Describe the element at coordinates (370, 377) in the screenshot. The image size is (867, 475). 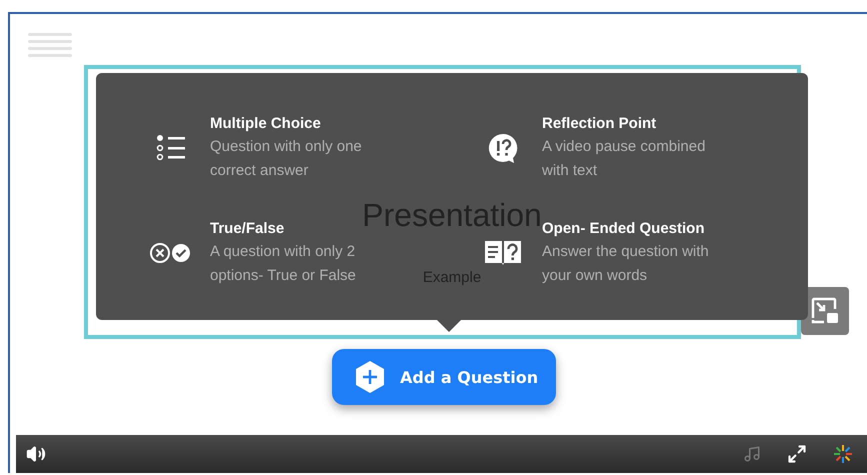
I see `hexagon-plus-icon` at that location.